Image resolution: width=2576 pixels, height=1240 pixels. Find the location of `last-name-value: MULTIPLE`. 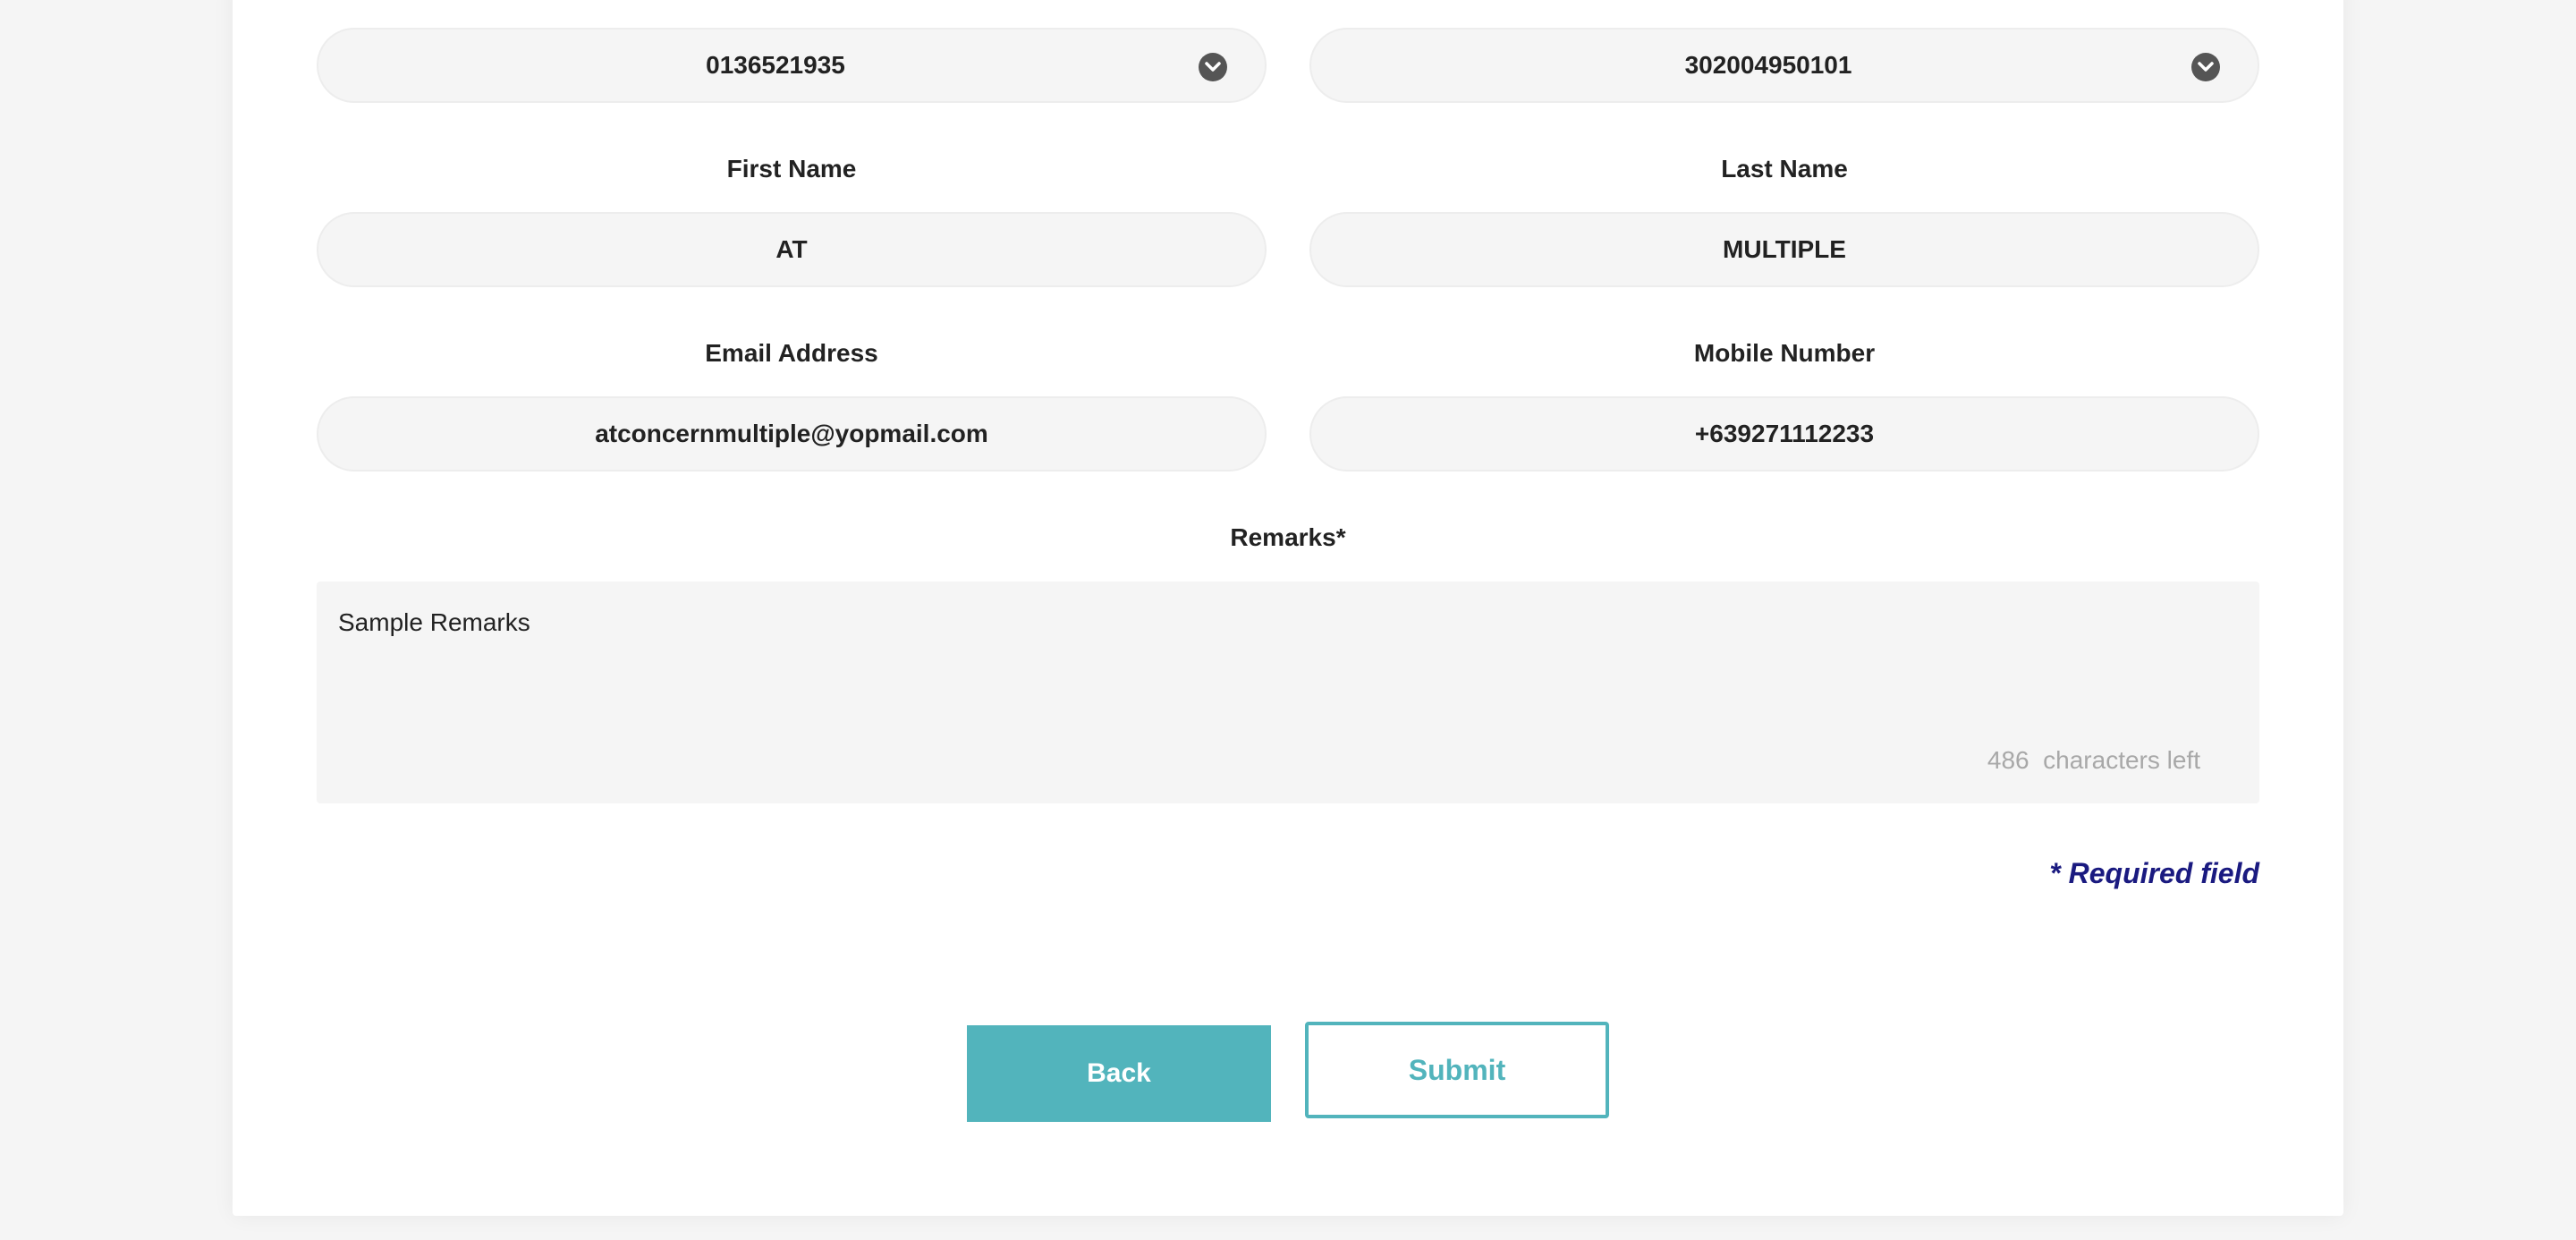

last-name-value: MULTIPLE is located at coordinates (1784, 249).